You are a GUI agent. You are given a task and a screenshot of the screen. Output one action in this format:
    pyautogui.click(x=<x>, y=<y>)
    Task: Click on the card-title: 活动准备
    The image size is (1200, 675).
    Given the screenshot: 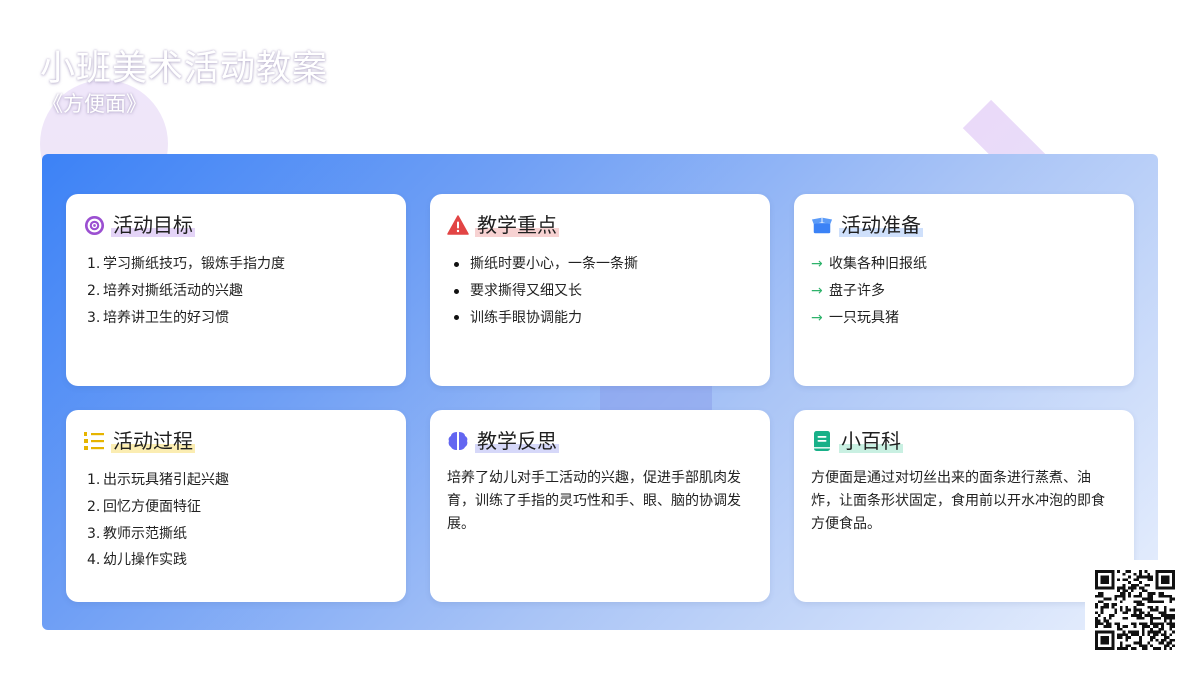 What is the action you would take?
    pyautogui.click(x=881, y=225)
    